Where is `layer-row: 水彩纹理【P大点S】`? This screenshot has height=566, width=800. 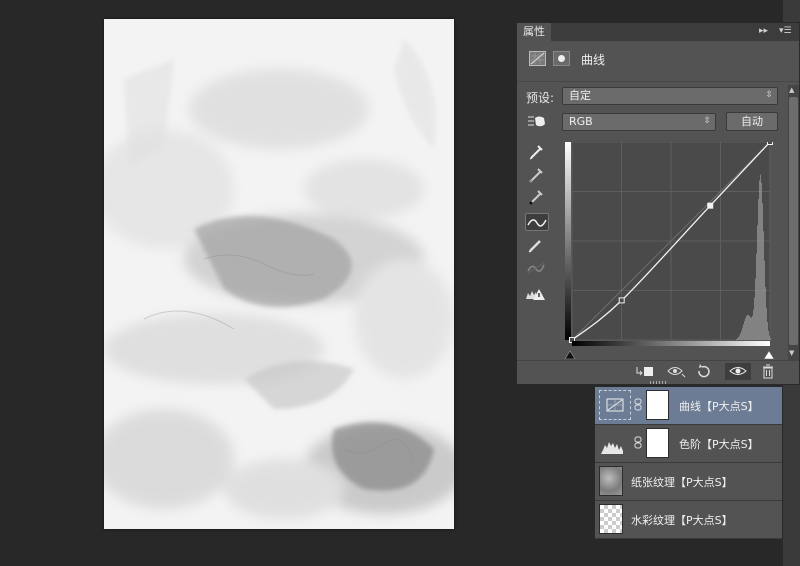 layer-row: 水彩纹理【P大点S】 is located at coordinates (688, 520).